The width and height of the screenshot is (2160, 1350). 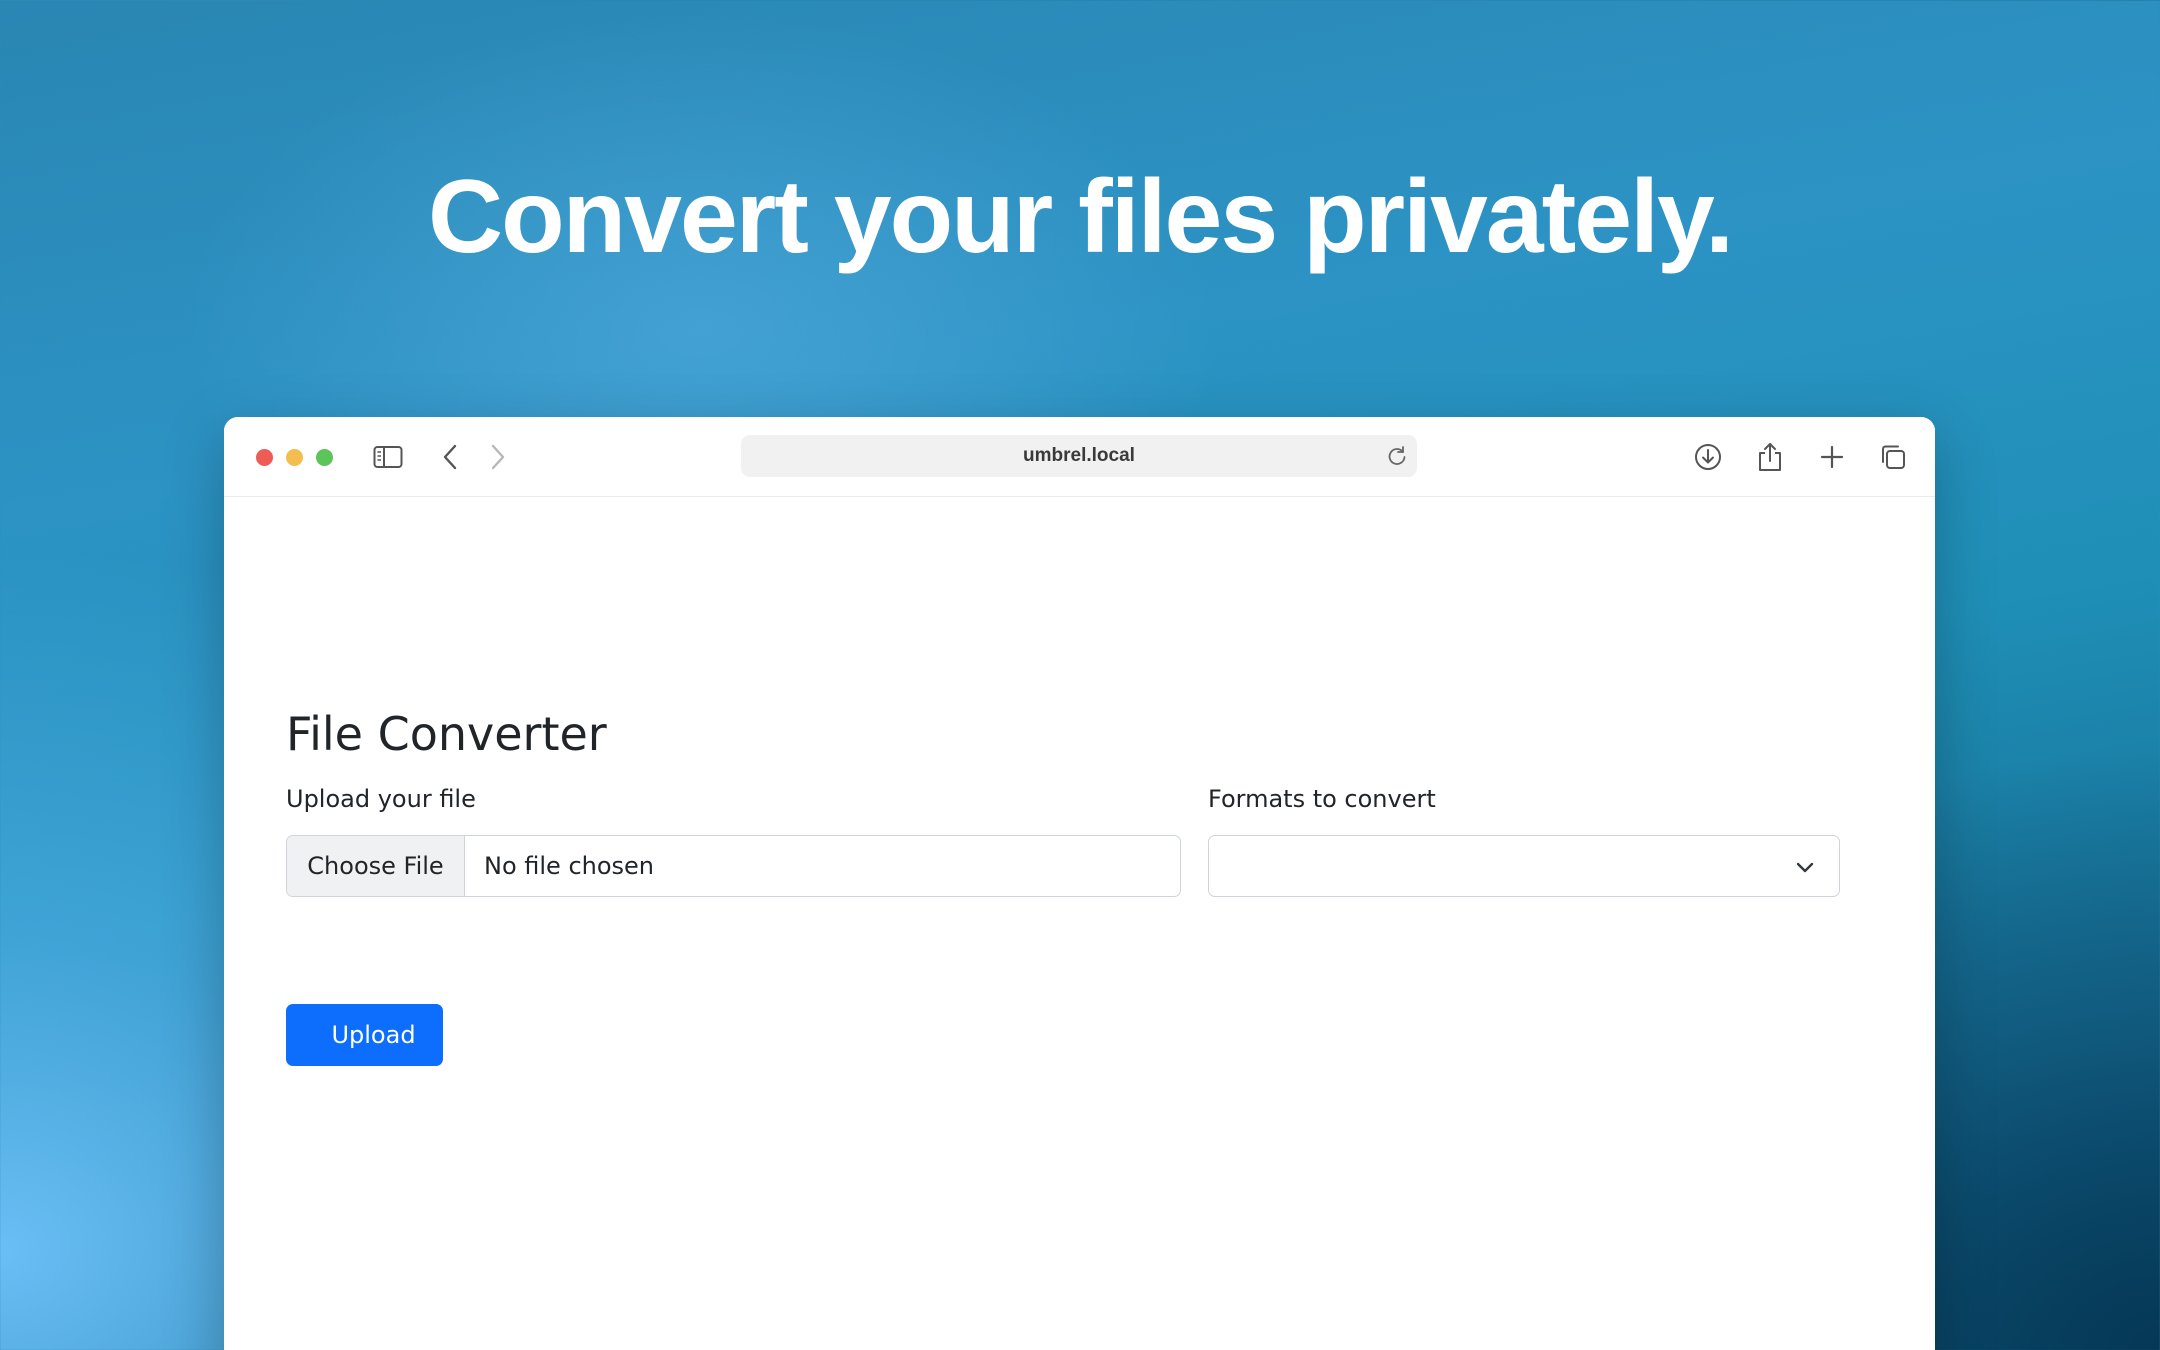 I want to click on forward-icon, so click(x=498, y=457).